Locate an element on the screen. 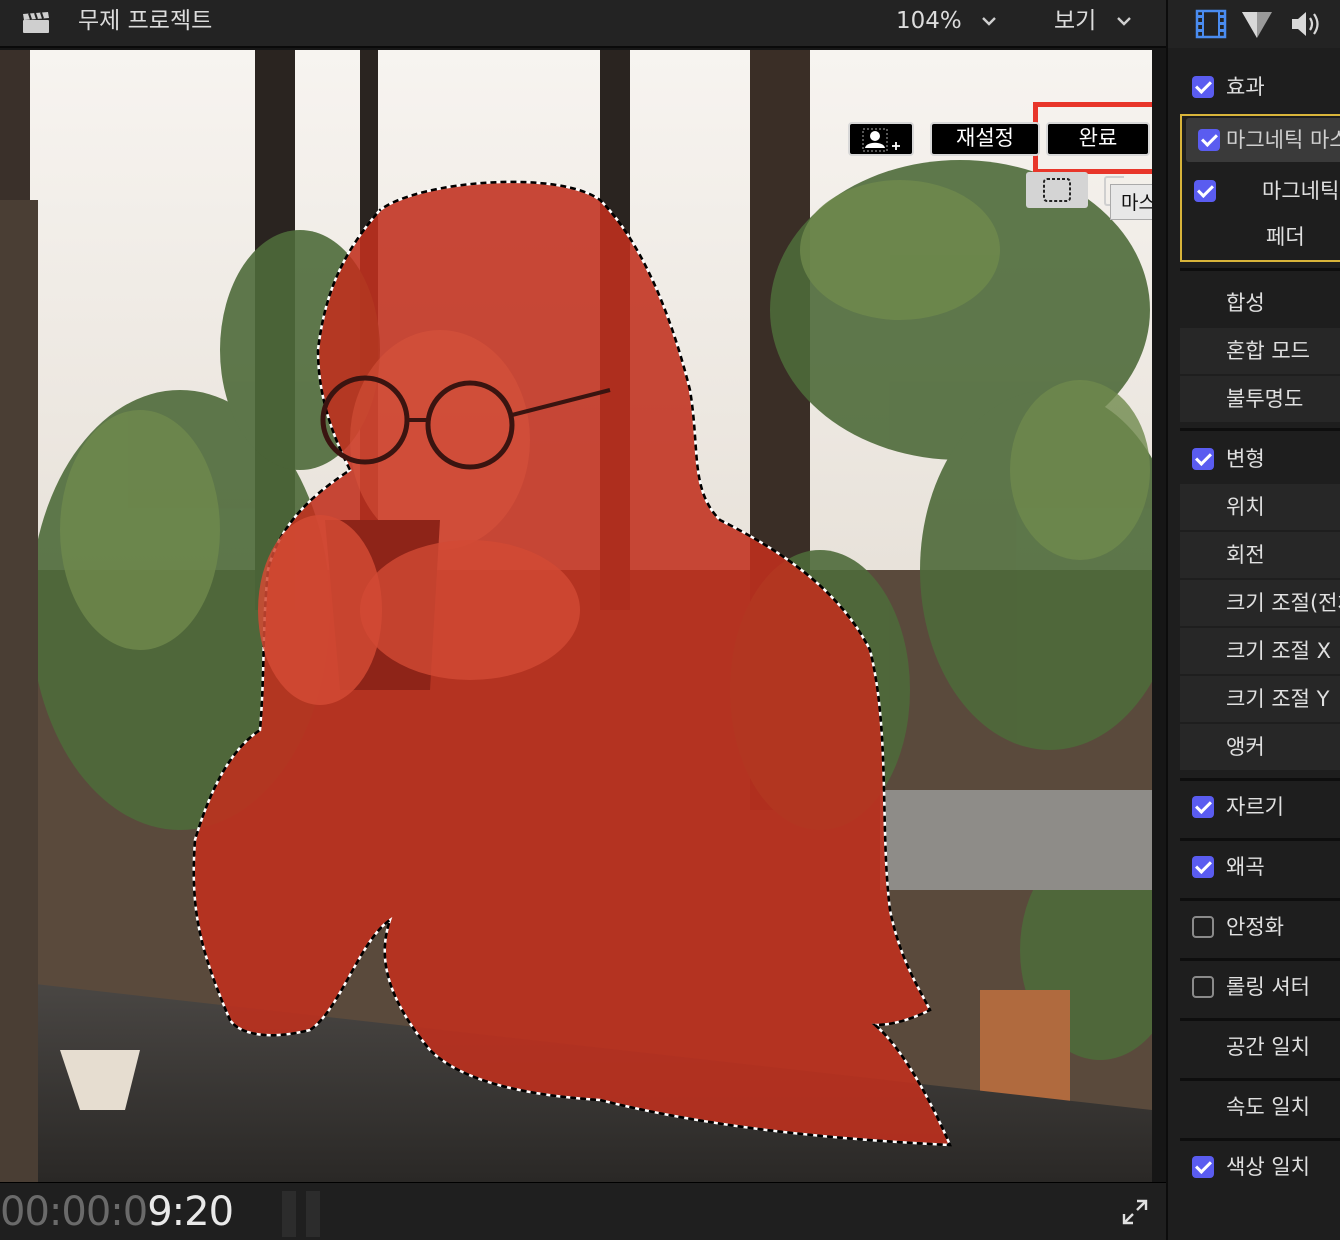 The image size is (1340, 1240). mask-selection-button is located at coordinates (1057, 190).